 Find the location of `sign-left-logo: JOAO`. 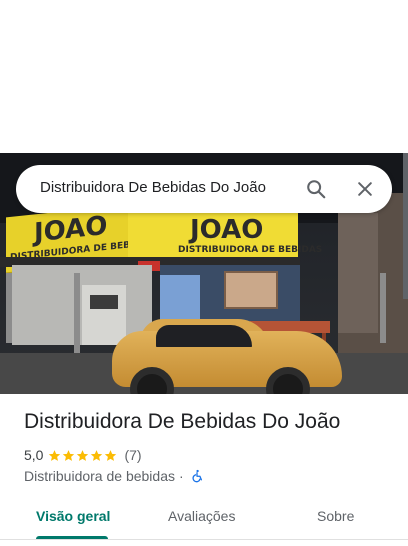

sign-left-logo: JOAO is located at coordinates (71, 229).